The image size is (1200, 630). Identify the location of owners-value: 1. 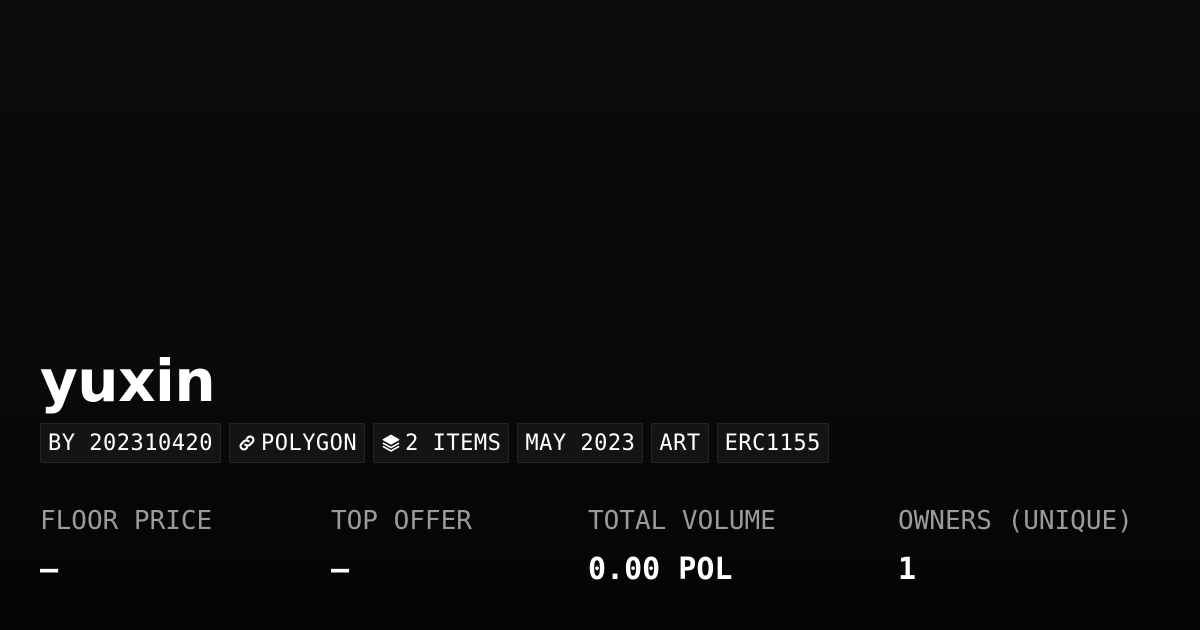
(907, 569).